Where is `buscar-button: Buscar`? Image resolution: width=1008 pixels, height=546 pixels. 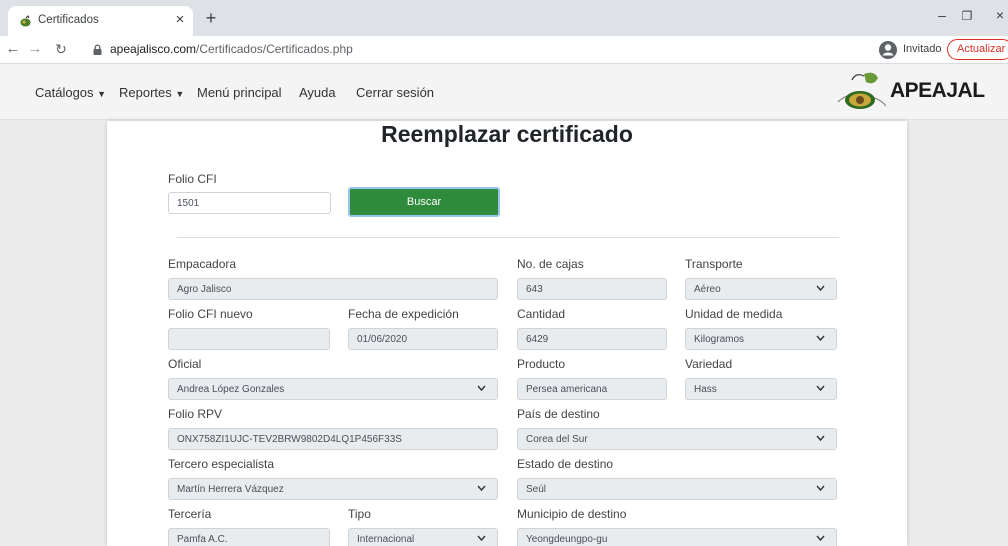
buscar-button: Buscar is located at coordinates (424, 202).